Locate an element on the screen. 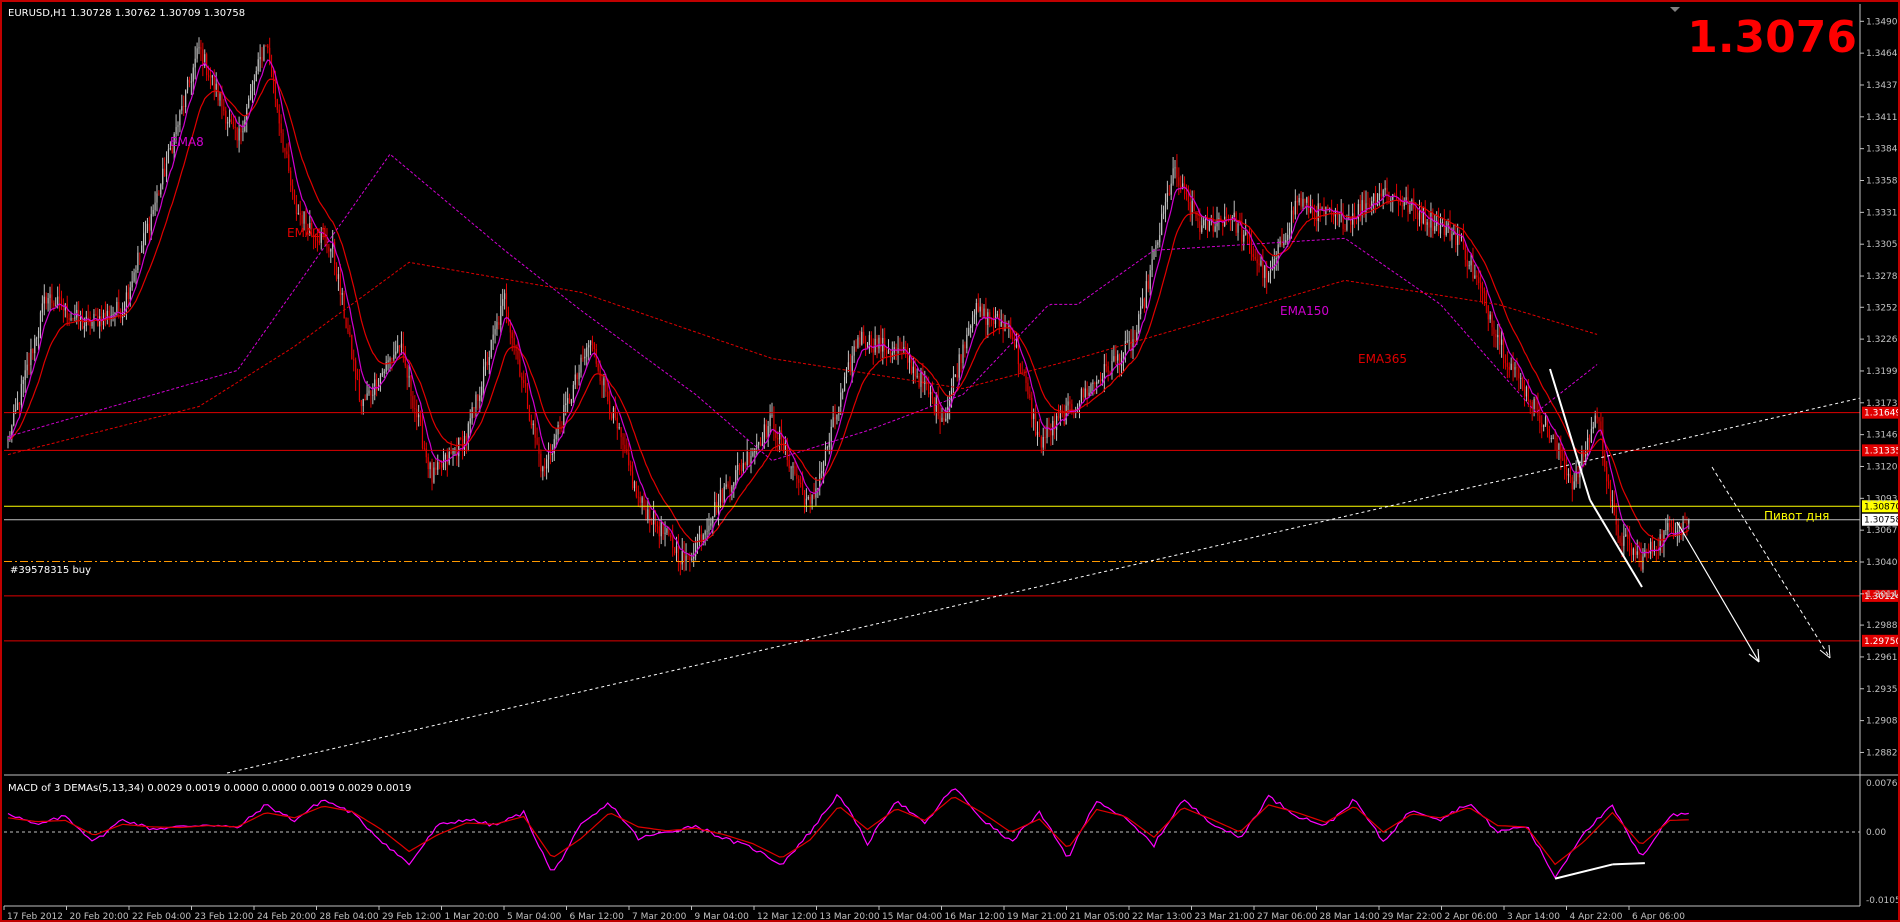  price-tick-label: 1.29616 is located at coordinates (1882, 658).